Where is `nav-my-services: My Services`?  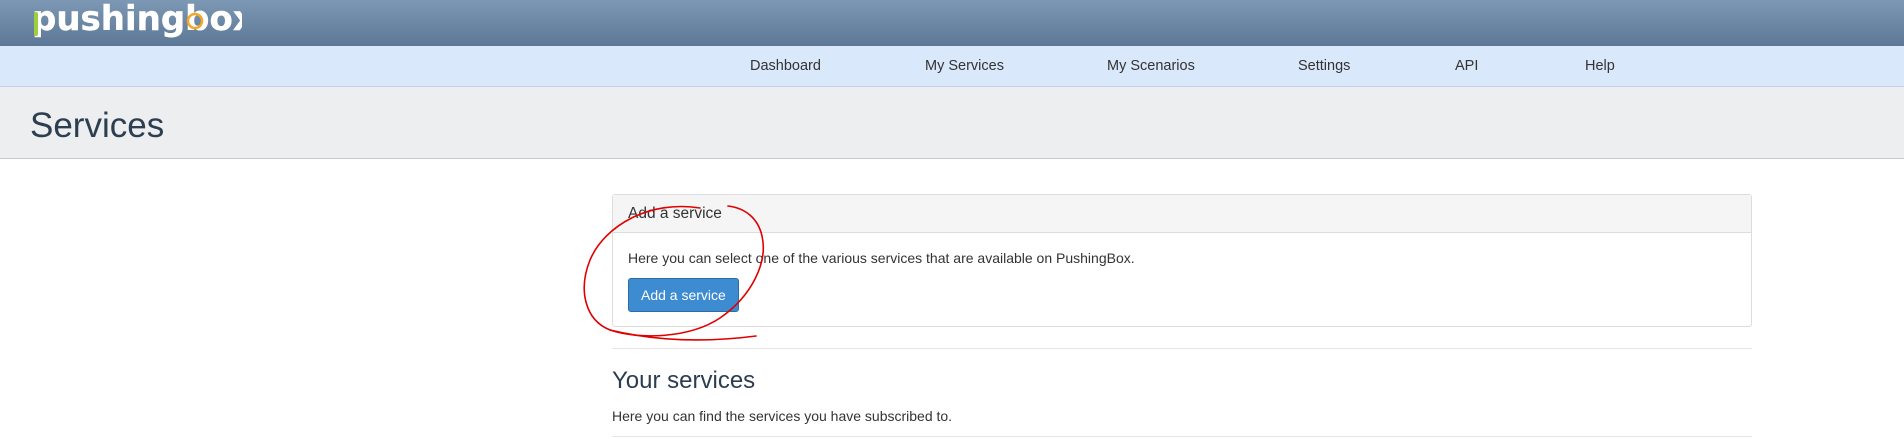 nav-my-services: My Services is located at coordinates (964, 66).